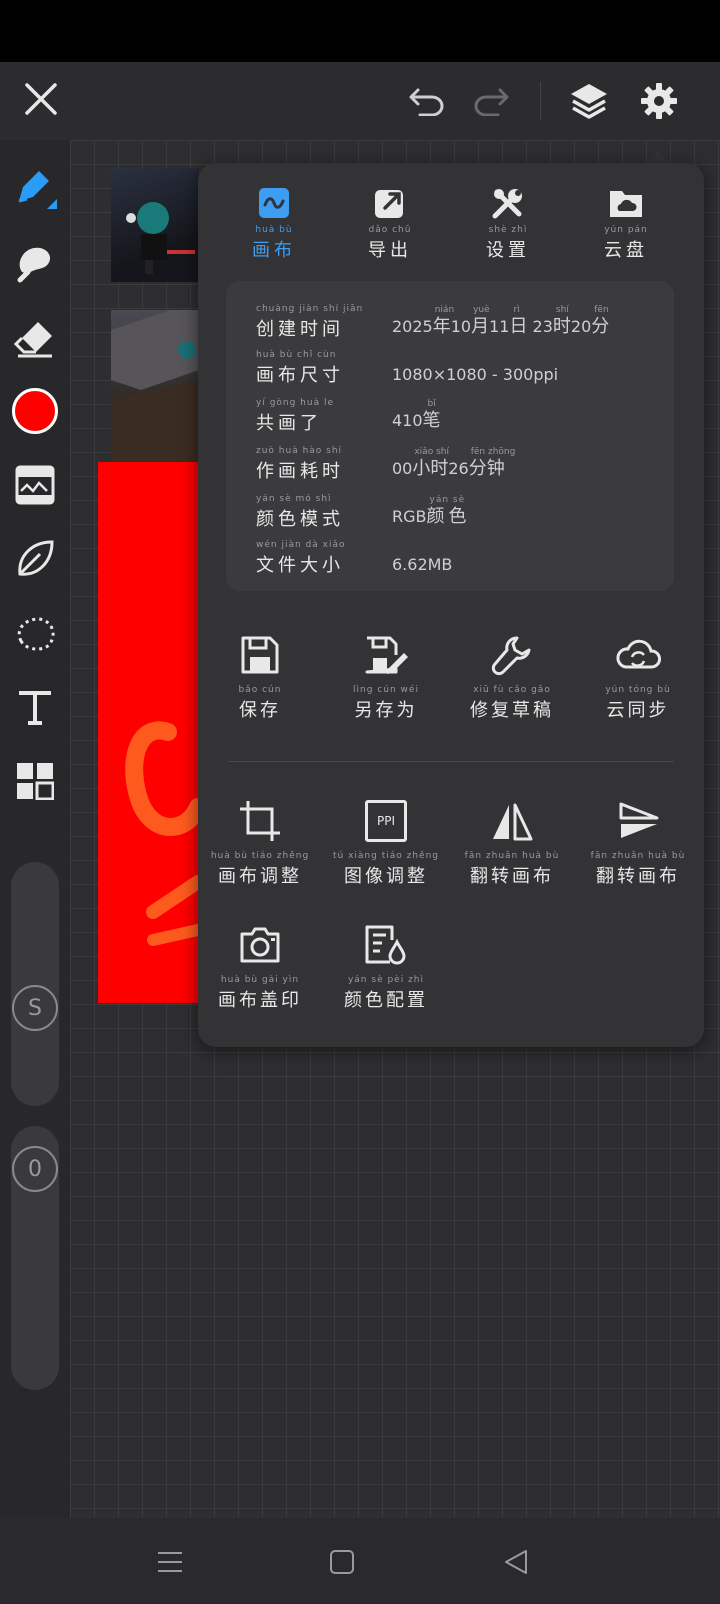 This screenshot has height=1604, width=720. What do you see at coordinates (491, 101) in the screenshot?
I see `redo-icon` at bounding box center [491, 101].